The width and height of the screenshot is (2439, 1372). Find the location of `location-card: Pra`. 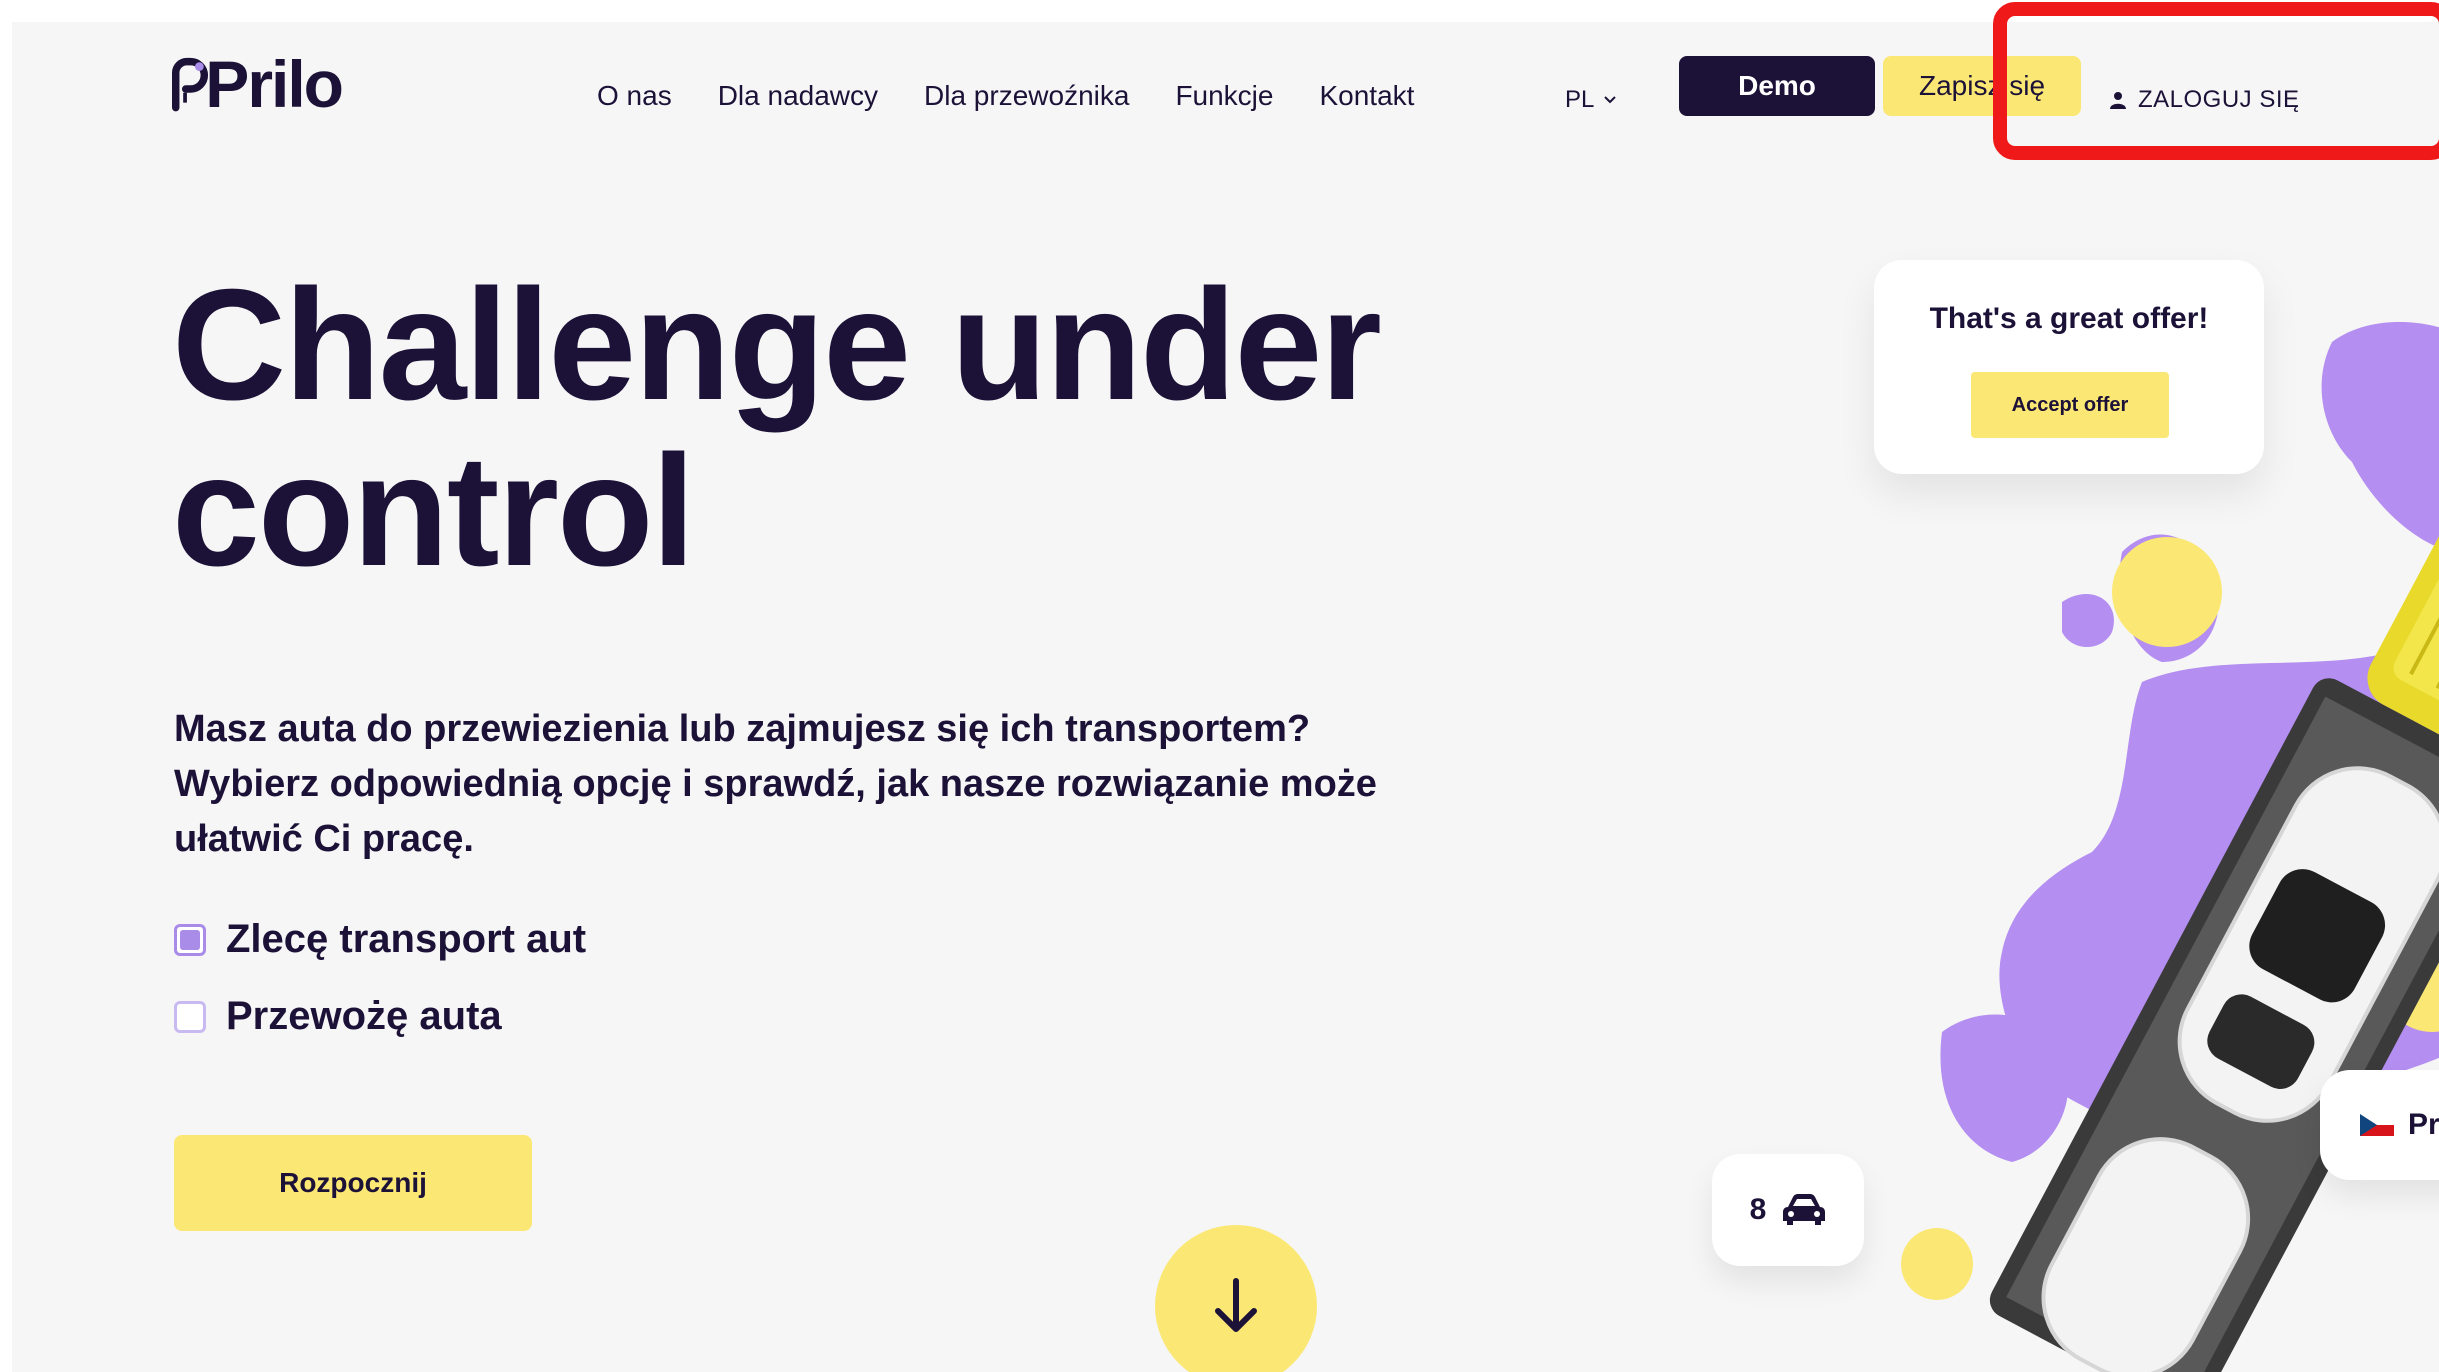

location-card: Pra is located at coordinates (2379, 1125).